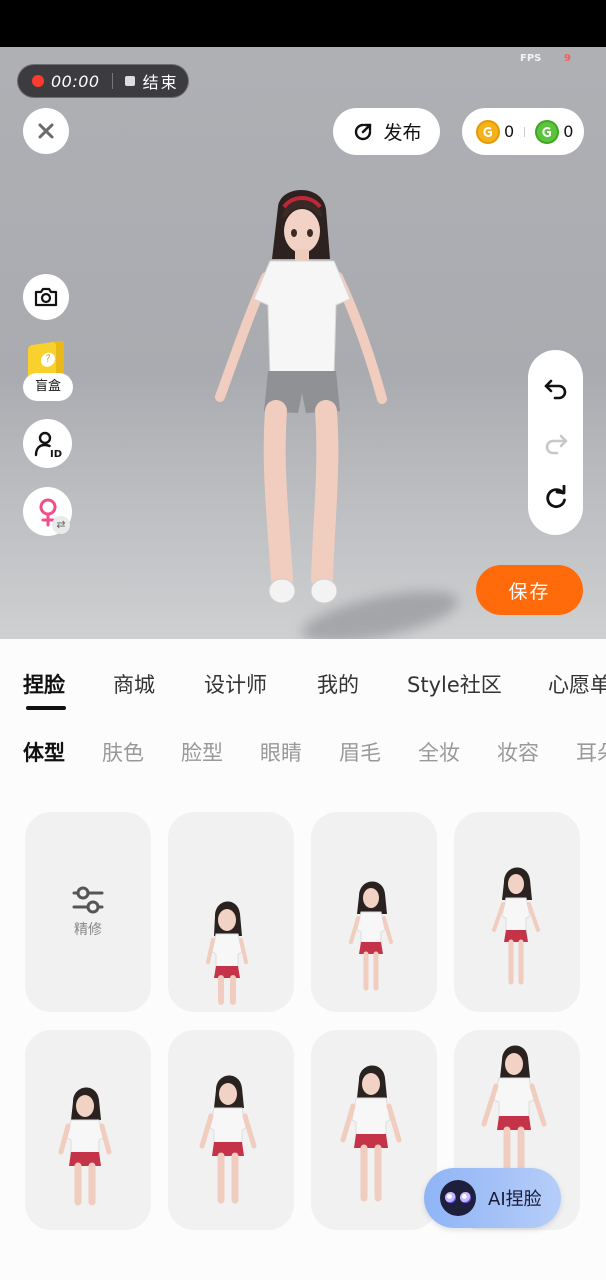 This screenshot has width=606, height=1280. Describe the element at coordinates (160, 82) in the screenshot. I see `stop-label: 结束` at that location.